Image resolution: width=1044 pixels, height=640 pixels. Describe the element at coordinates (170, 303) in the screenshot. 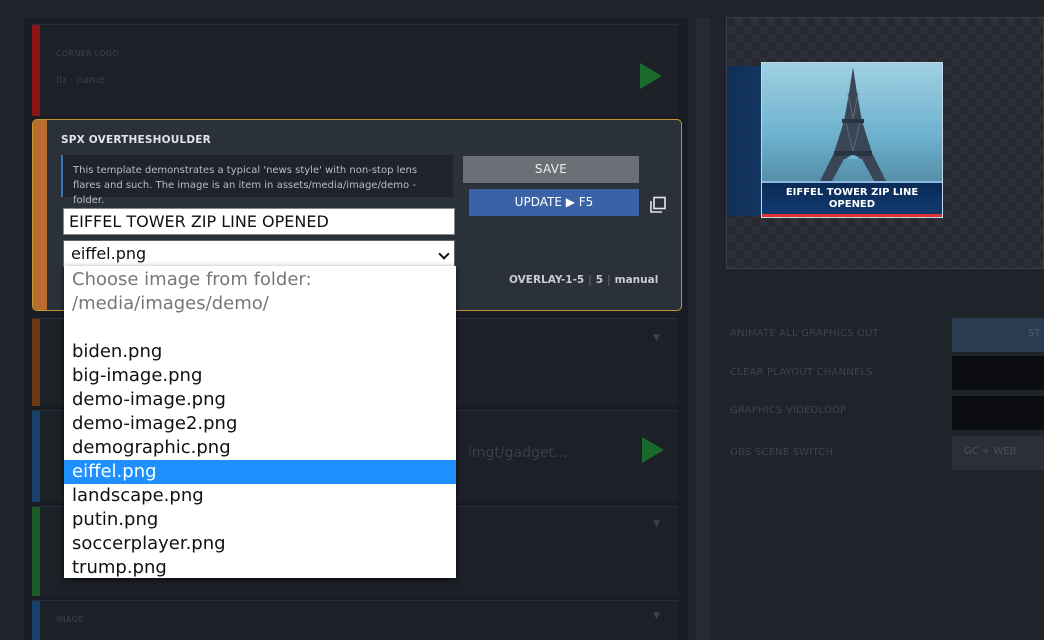

I see `dropdown-header-line2: /media/images/demo/` at that location.